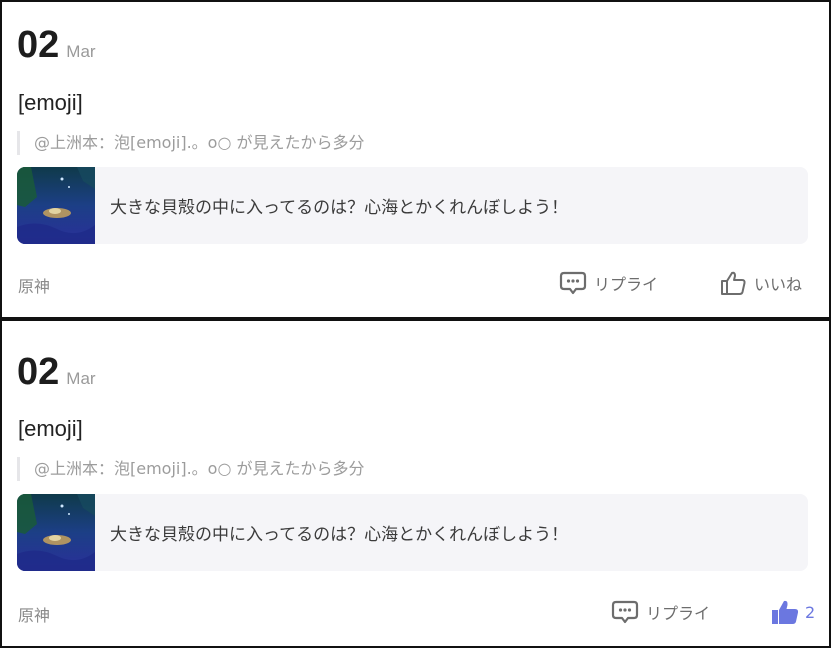  Describe the element at coordinates (733, 283) in the screenshot. I see `thumbs-up-icon` at that location.